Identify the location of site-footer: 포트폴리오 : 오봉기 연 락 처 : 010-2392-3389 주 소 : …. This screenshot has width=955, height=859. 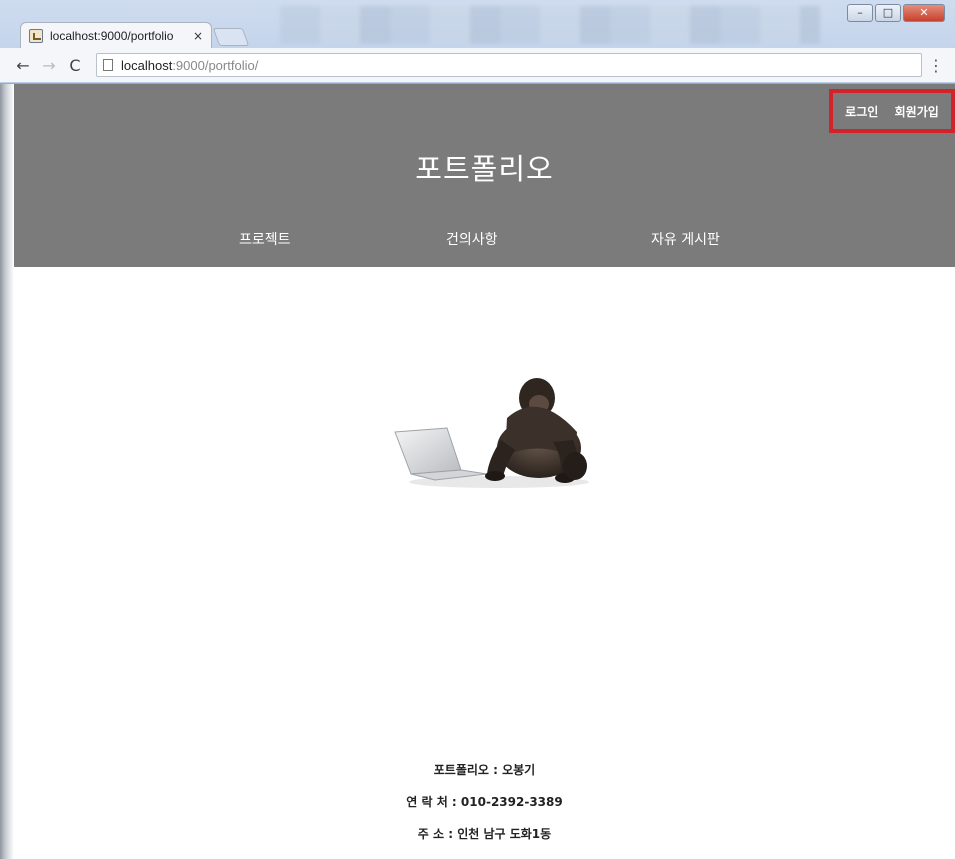
(484, 808).